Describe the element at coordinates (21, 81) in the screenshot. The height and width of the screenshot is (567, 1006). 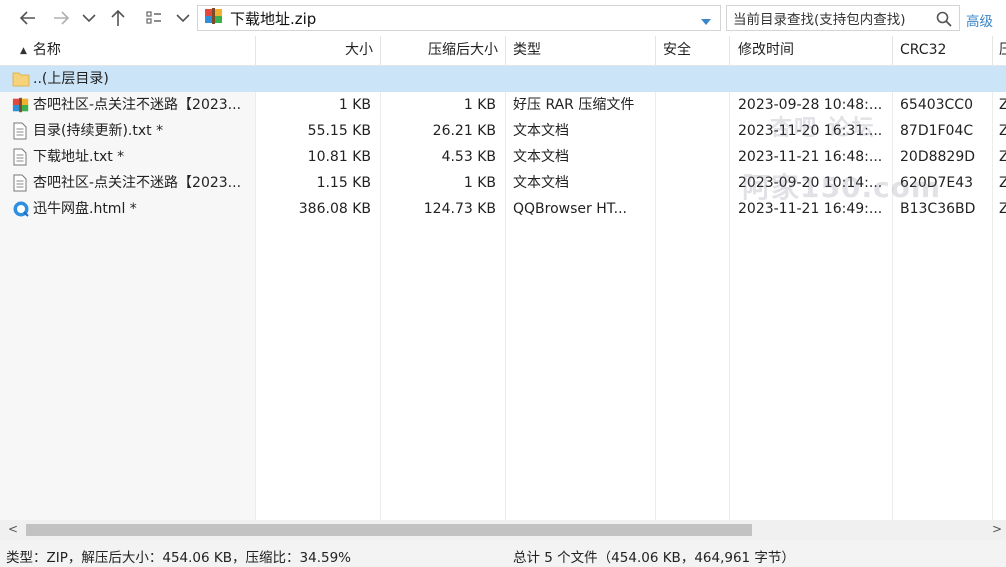
I see `folder-icon` at that location.